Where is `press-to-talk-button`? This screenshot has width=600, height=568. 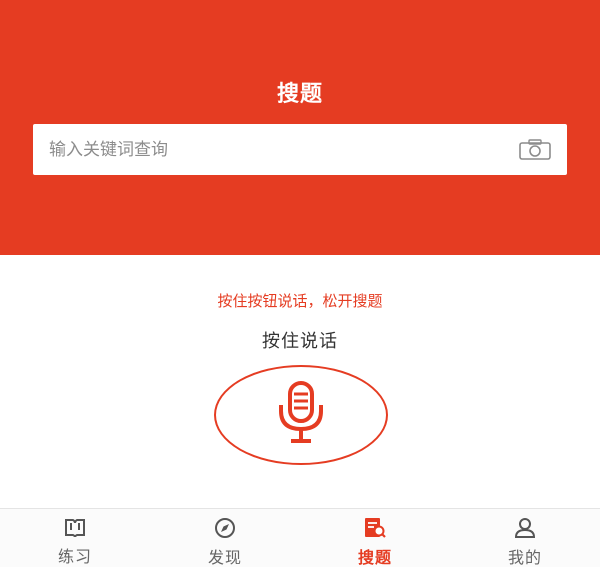
press-to-talk-button is located at coordinates (301, 415).